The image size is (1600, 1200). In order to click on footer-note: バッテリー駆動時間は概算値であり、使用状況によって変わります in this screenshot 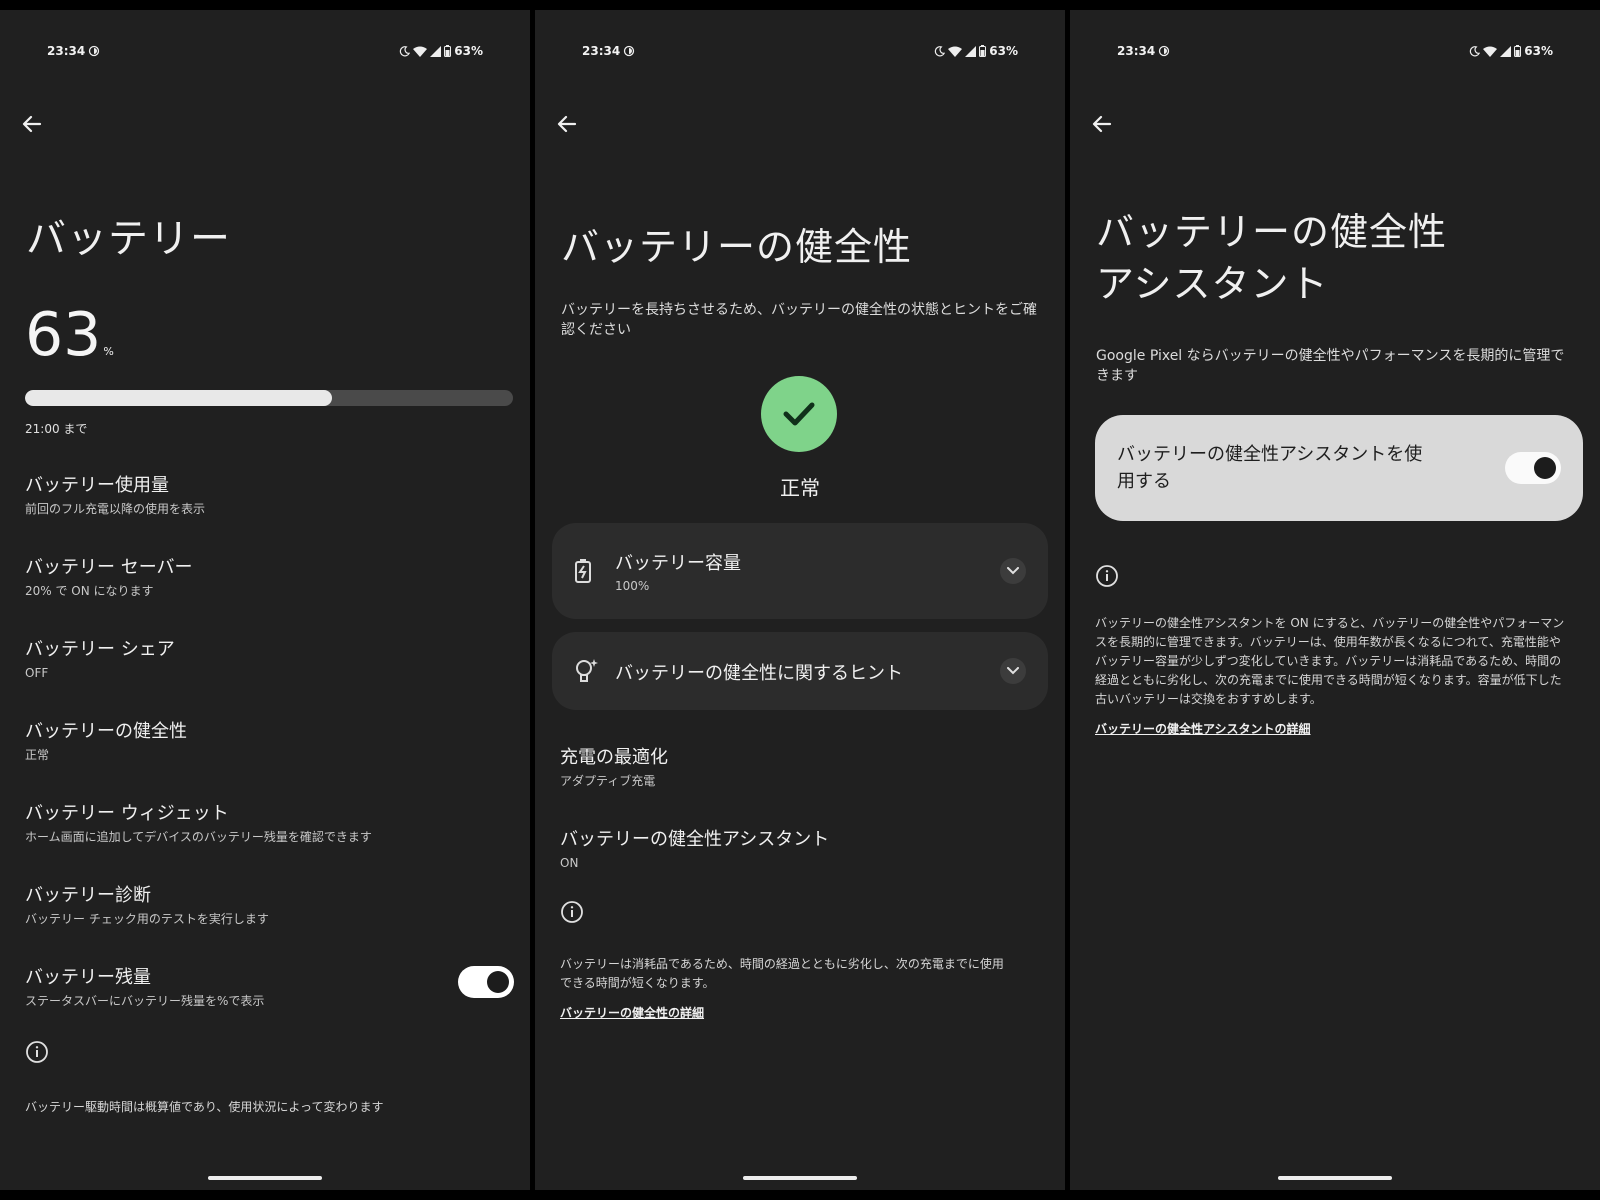, I will do `click(204, 1107)`.